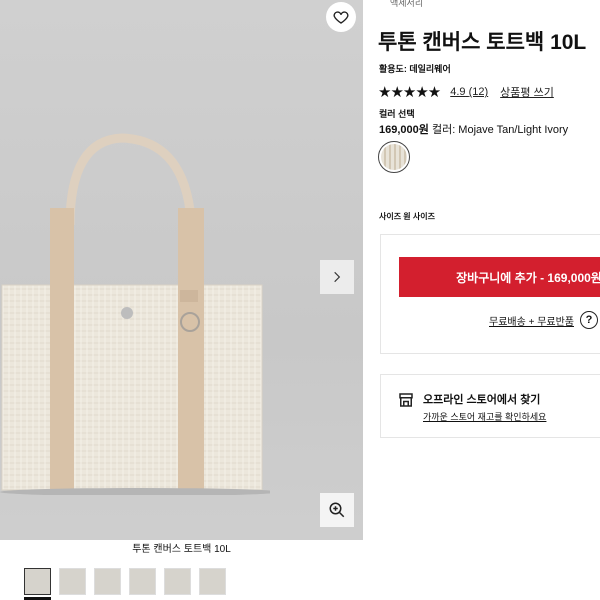 This screenshot has width=600, height=600. Describe the element at coordinates (478, 92) in the screenshot. I see `review-count: (12)` at that location.